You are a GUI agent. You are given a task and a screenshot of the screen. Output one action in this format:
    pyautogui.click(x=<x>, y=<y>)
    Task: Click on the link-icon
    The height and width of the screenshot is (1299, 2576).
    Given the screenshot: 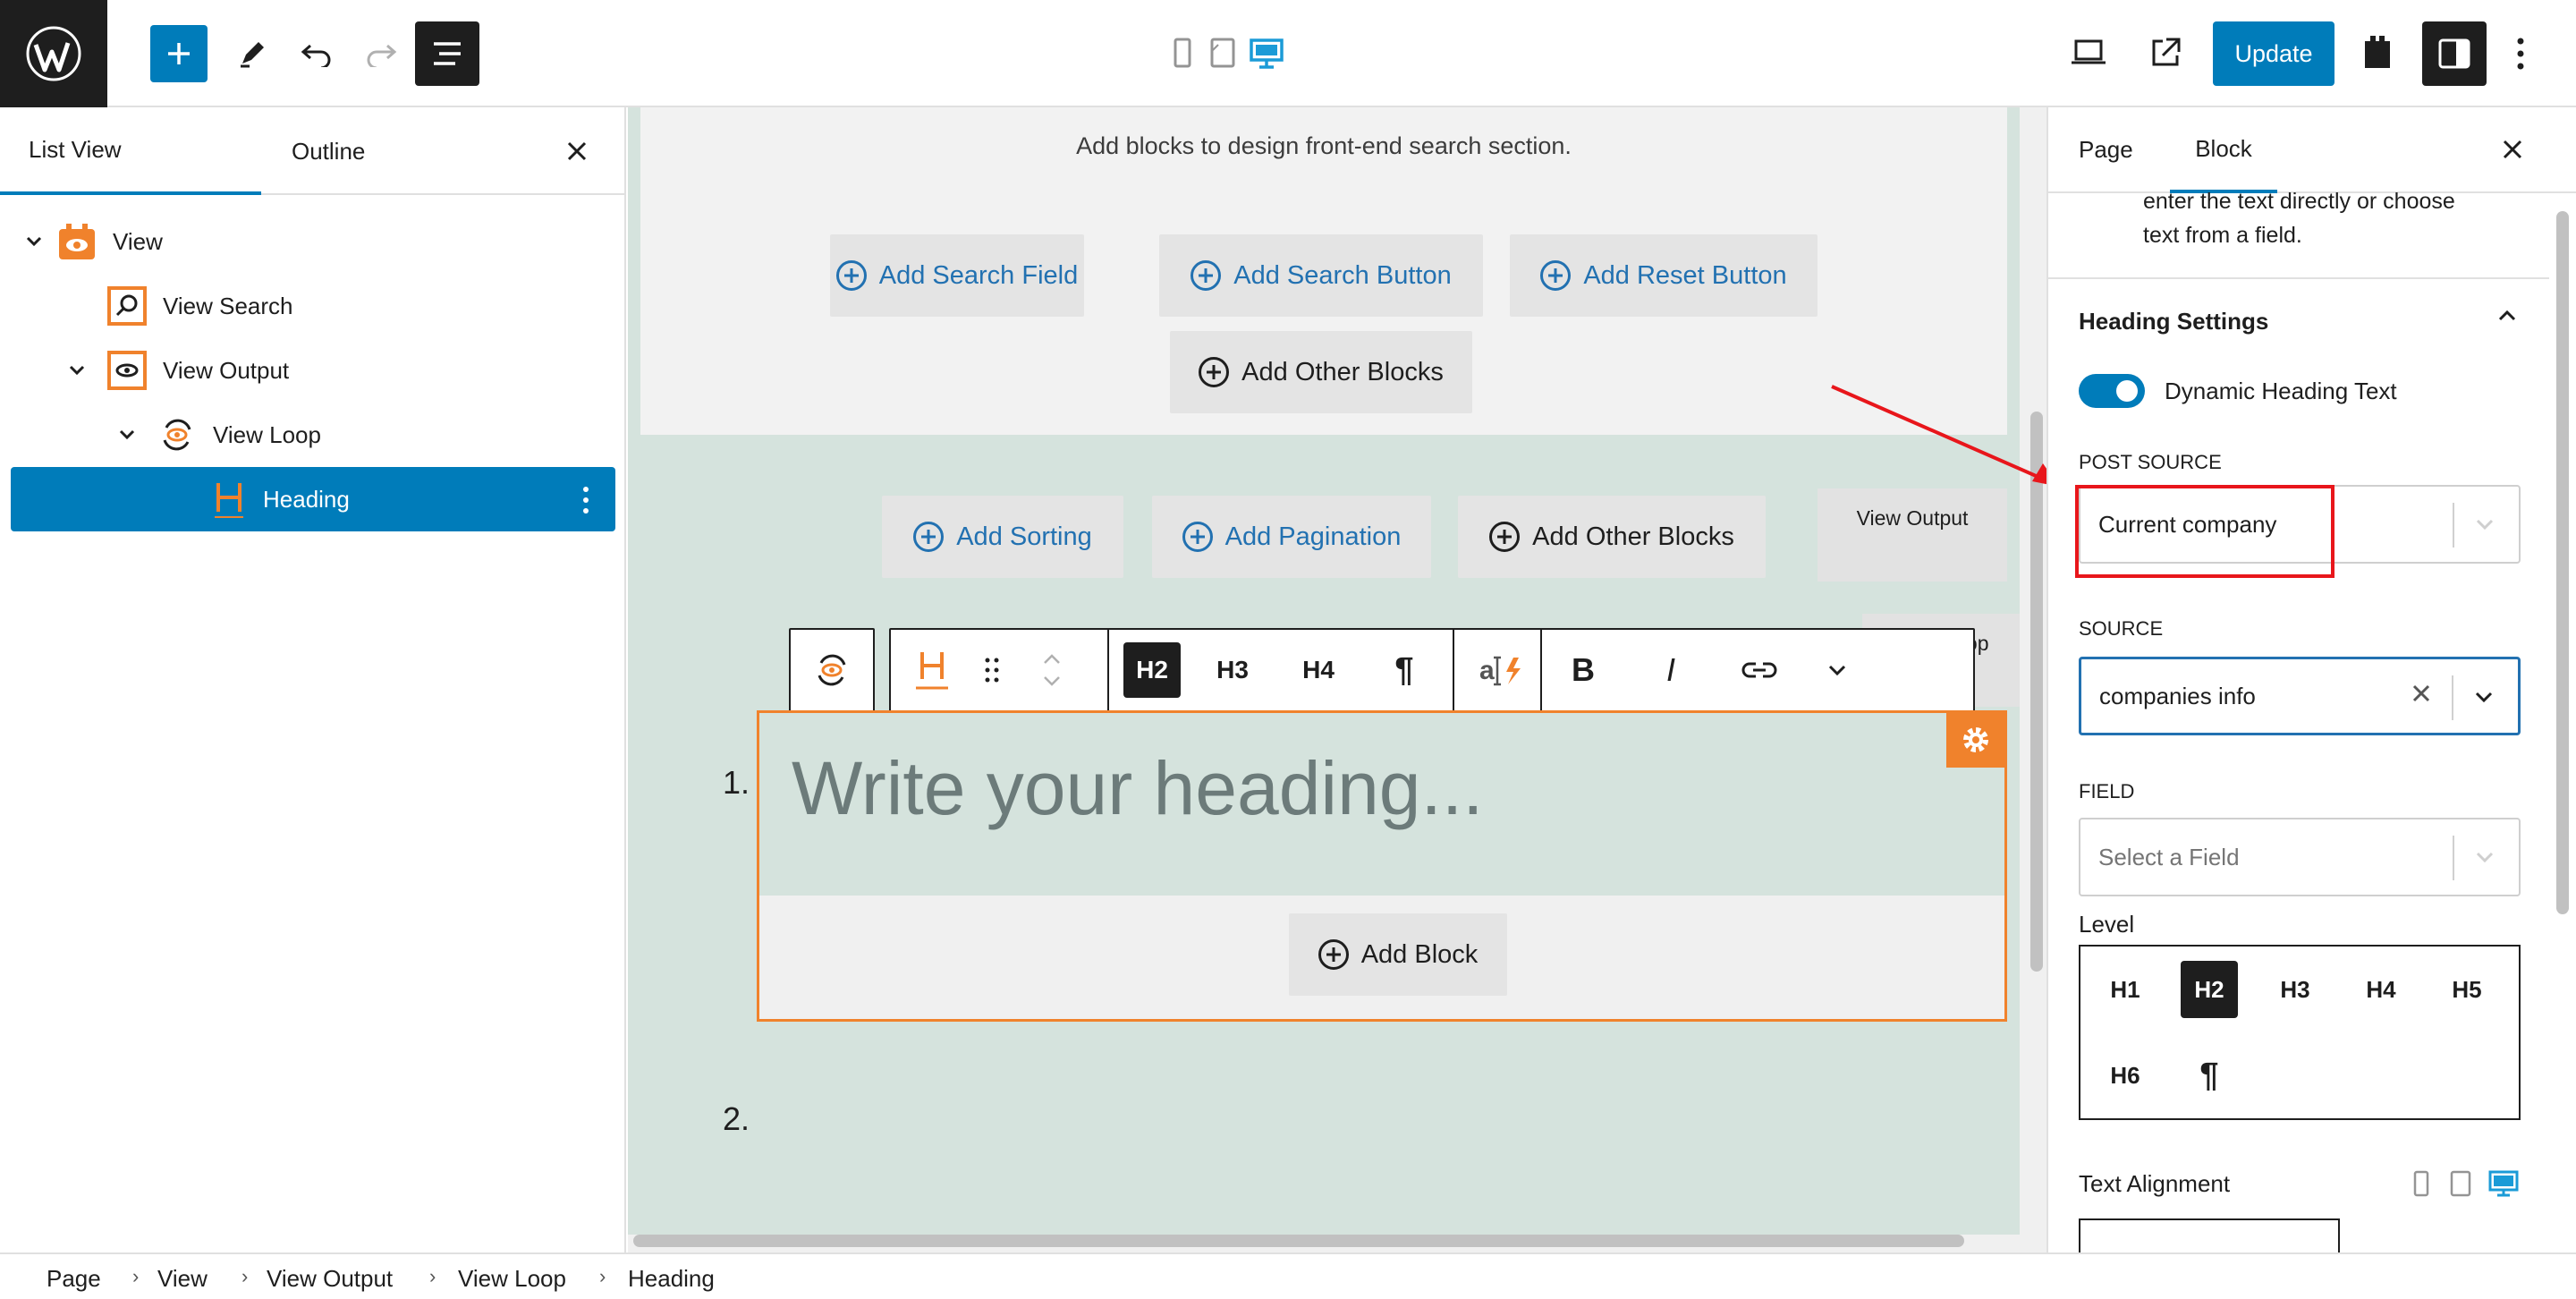 What is the action you would take?
    pyautogui.click(x=1759, y=670)
    